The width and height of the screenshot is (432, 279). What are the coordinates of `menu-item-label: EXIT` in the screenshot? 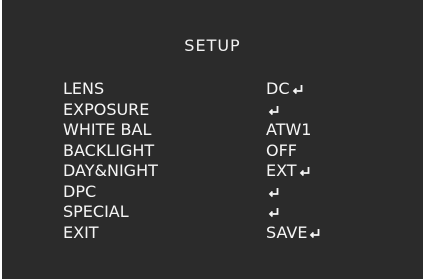 It's located at (81, 232).